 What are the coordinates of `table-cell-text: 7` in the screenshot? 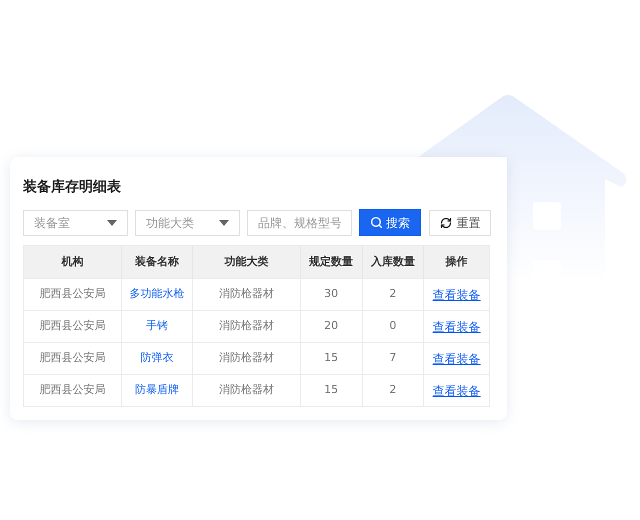 It's located at (392, 358).